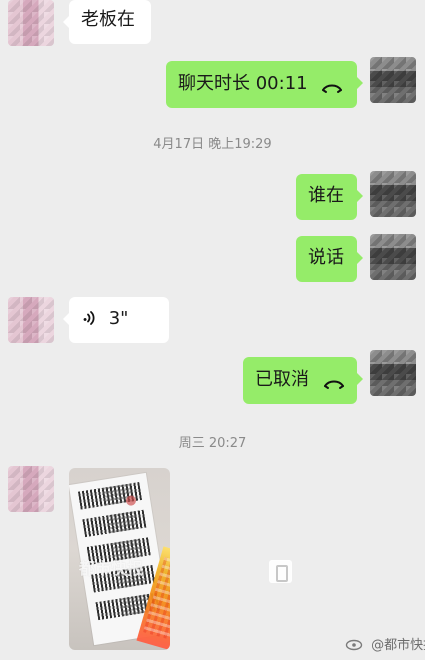 This screenshot has height=660, width=425. Describe the element at coordinates (282, 379) in the screenshot. I see `call-status-text: 已取消` at that location.